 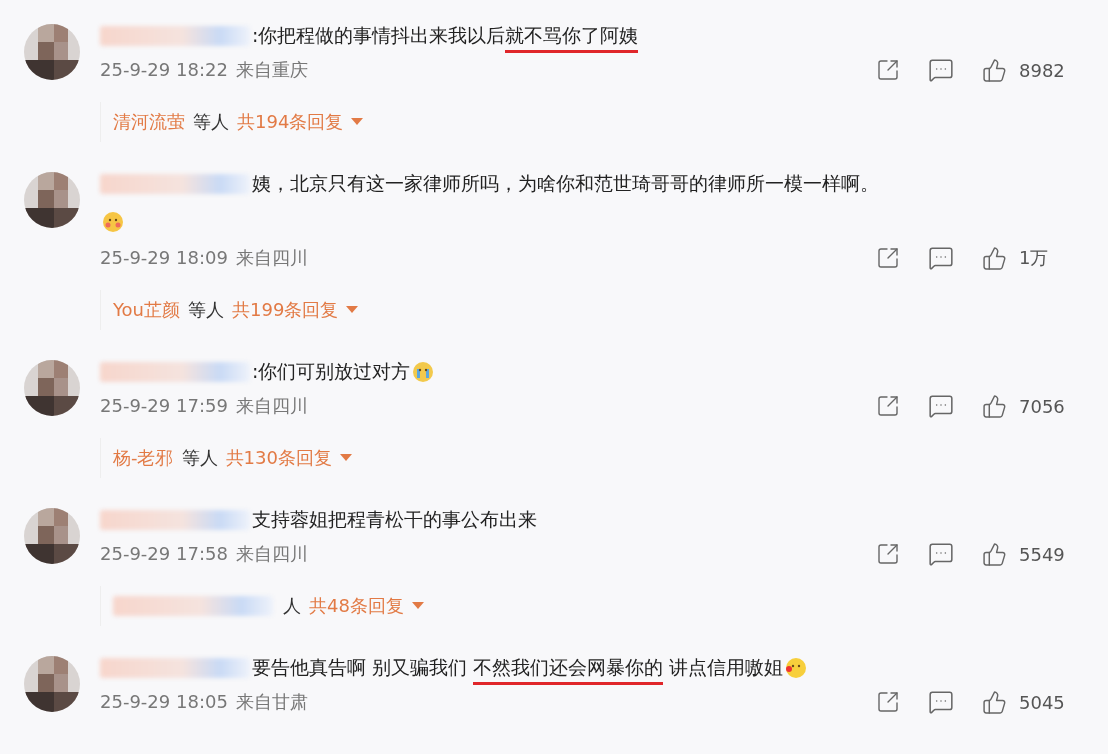 I want to click on comment-text: 姨，北京只有这一家律师所吗，为啥你和范世琦哥哥的律师所一模一样啊。, so click(x=565, y=183).